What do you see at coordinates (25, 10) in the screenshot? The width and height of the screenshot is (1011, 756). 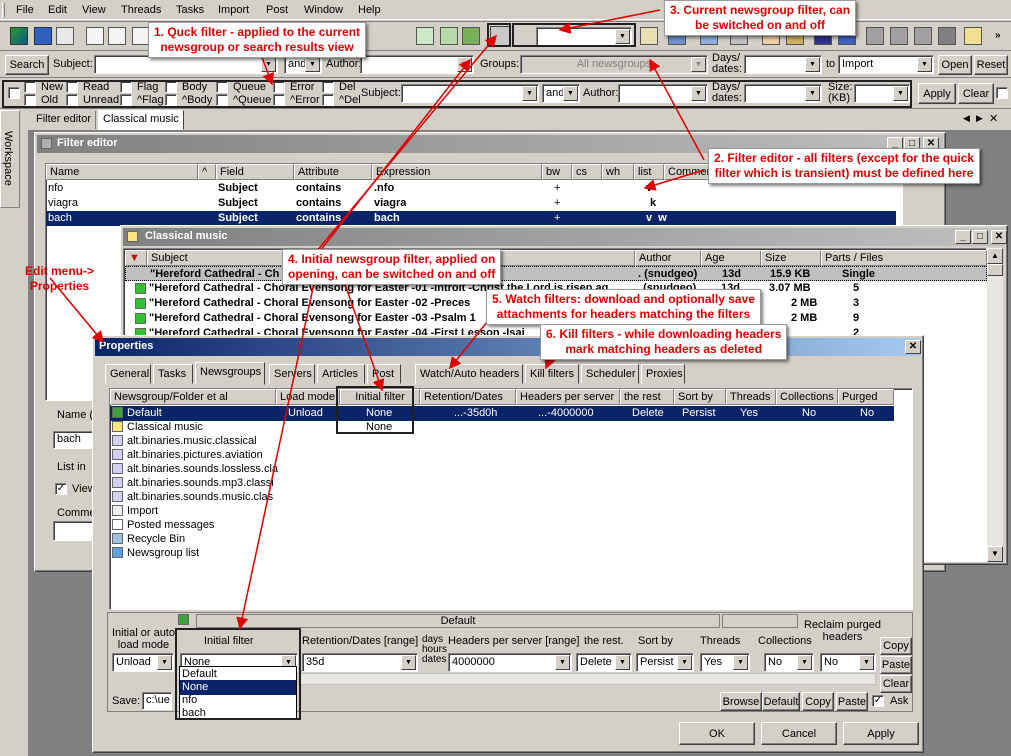 I see `menu-file: File` at bounding box center [25, 10].